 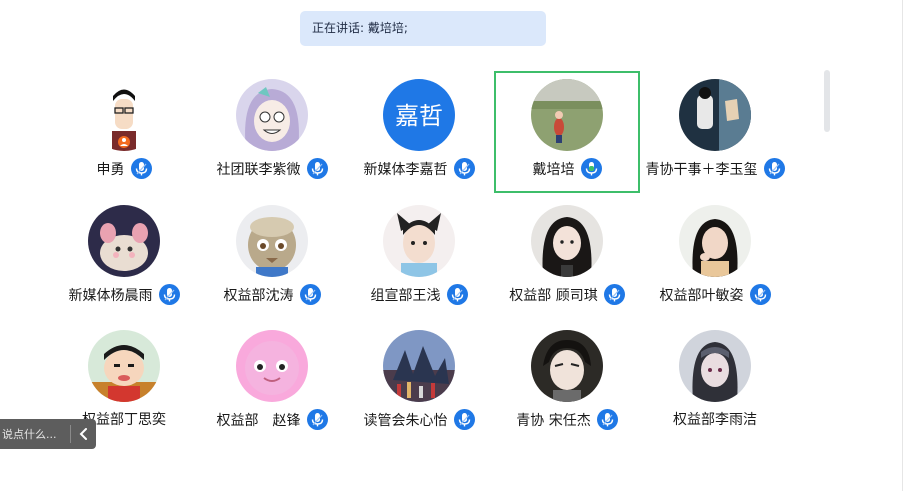 I want to click on collapse-chevron-icon, so click(x=83, y=434).